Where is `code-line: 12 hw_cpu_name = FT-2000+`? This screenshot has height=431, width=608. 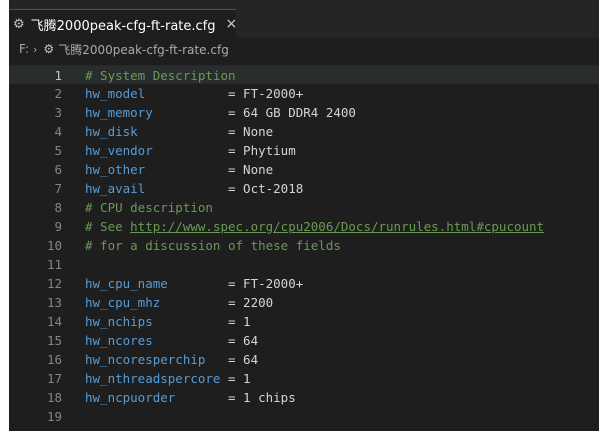
code-line: 12 hw_cpu_name = FT-2000+ is located at coordinates (304, 283).